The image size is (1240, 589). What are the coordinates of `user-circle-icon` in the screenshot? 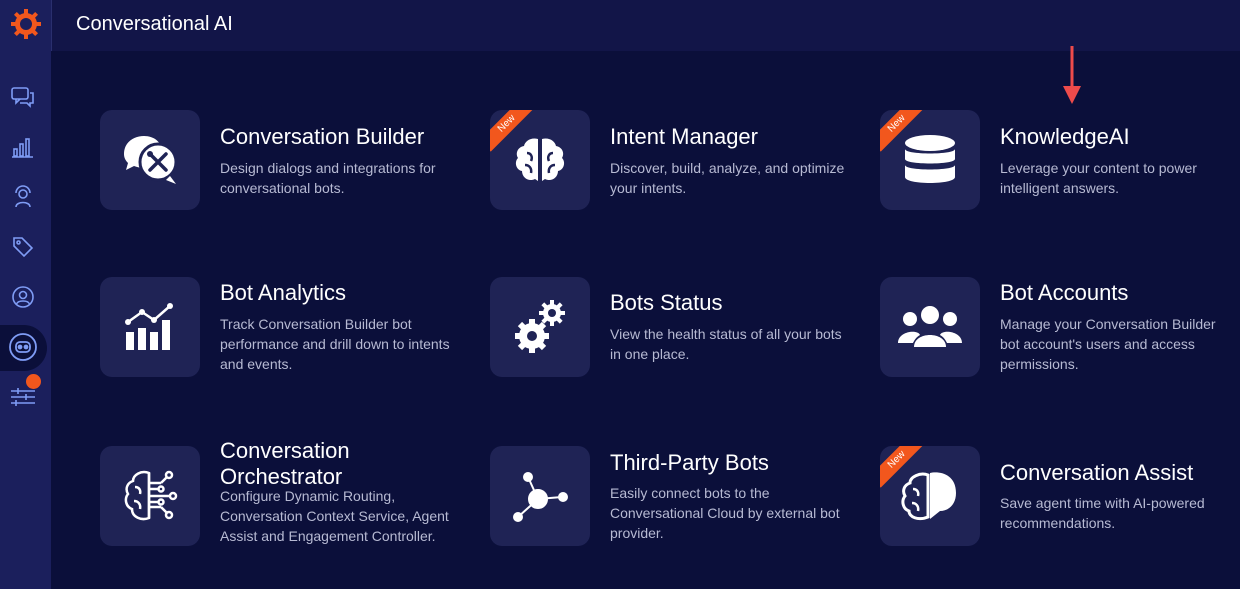 It's located at (23, 297).